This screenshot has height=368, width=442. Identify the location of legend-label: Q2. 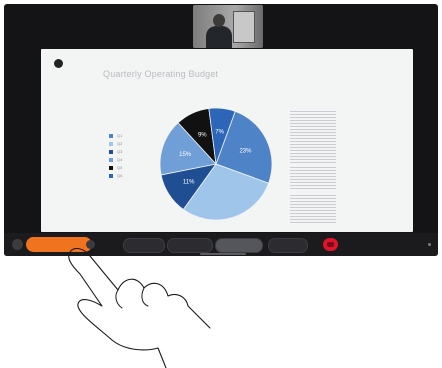
(120, 143).